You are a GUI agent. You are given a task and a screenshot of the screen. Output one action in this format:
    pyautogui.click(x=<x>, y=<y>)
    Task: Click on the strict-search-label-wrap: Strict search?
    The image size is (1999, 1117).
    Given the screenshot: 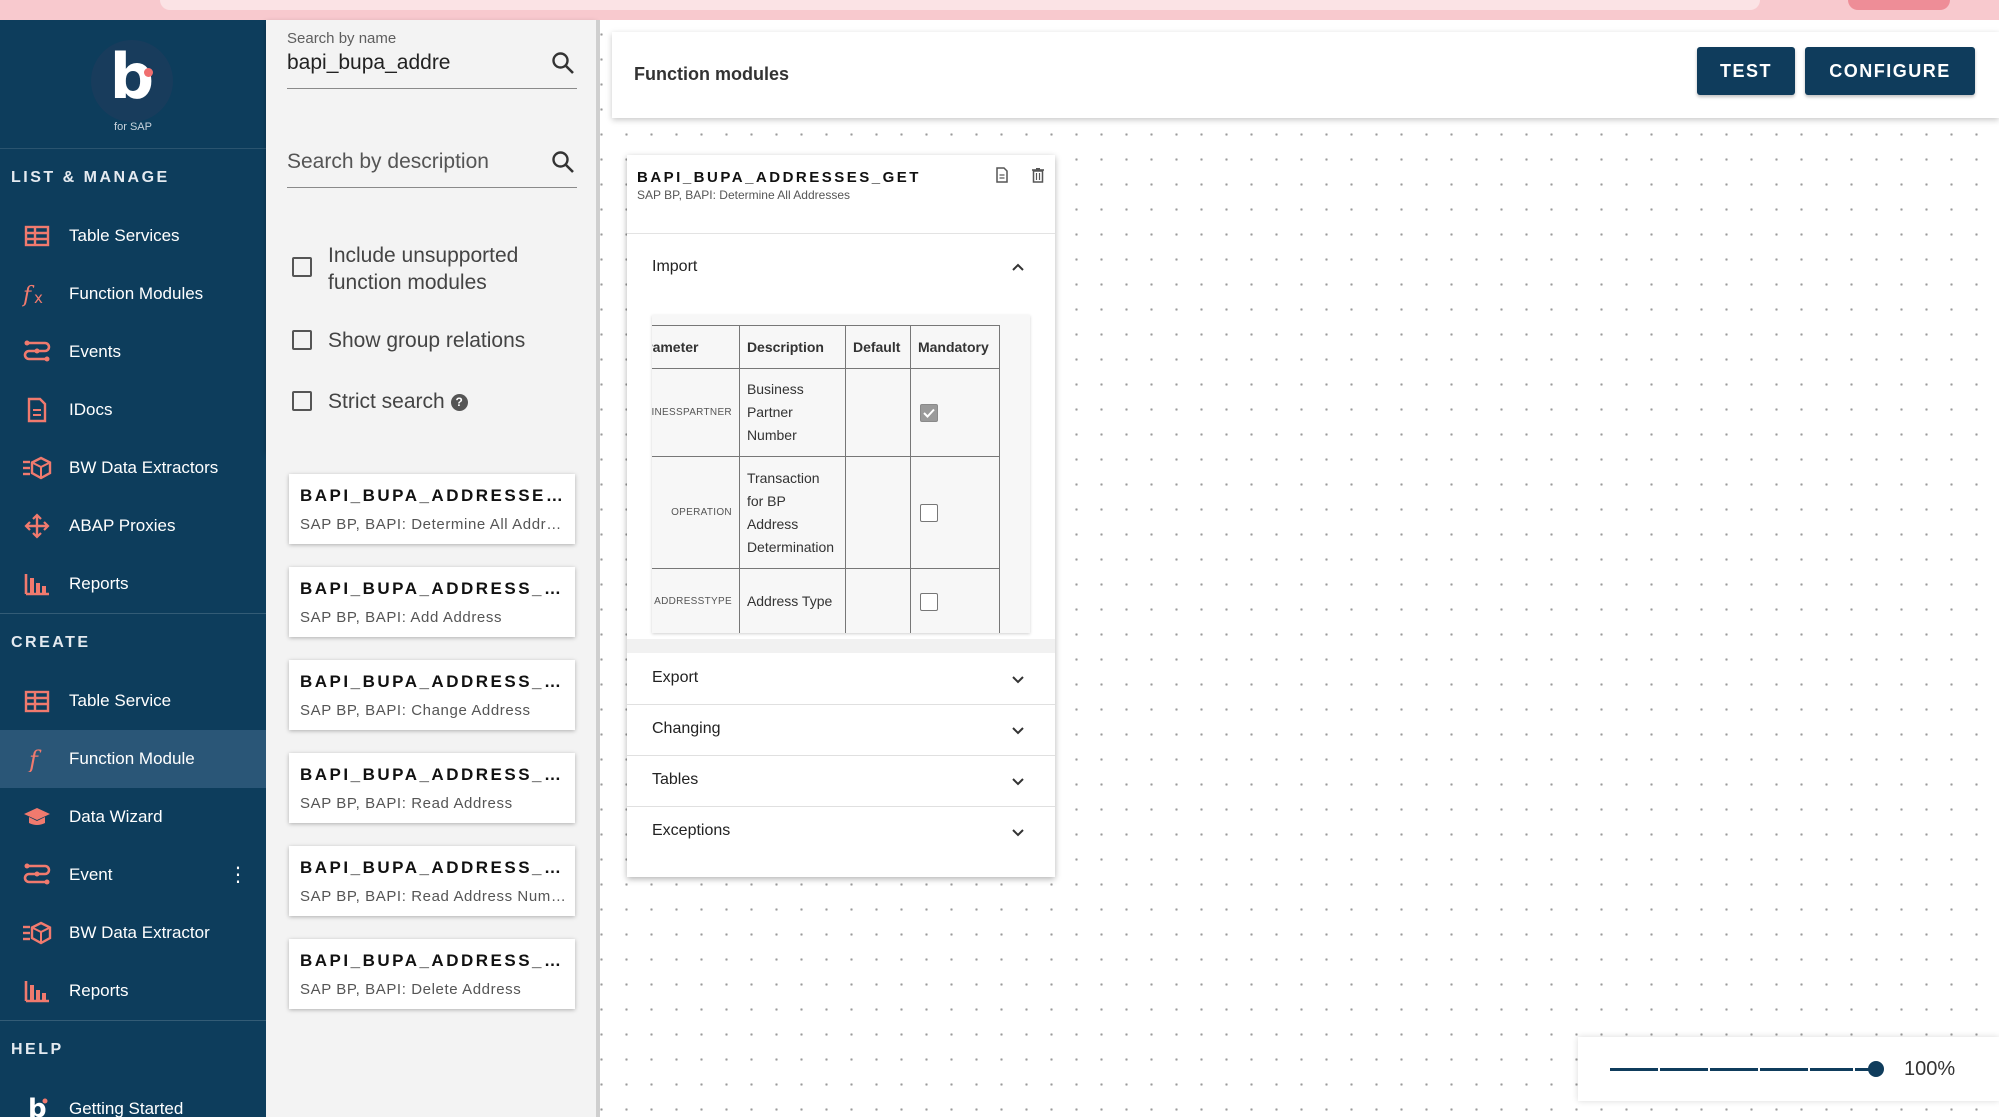 What is the action you would take?
    pyautogui.click(x=438, y=401)
    